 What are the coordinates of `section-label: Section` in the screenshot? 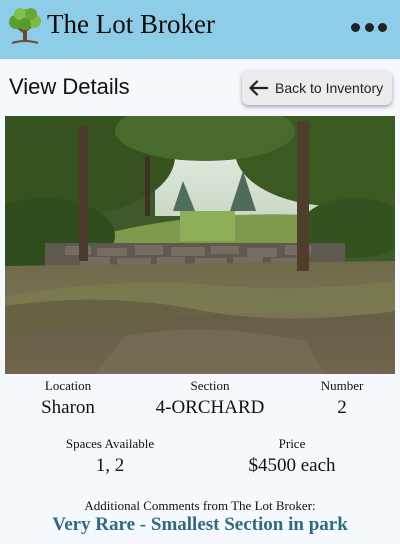 It's located at (210, 385).